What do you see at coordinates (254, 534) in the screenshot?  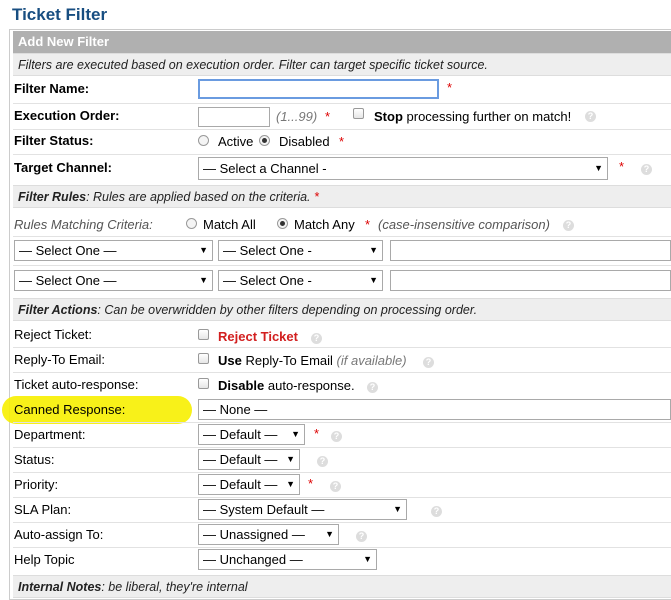 I see `auto-assign-value: — Unassigned —` at bounding box center [254, 534].